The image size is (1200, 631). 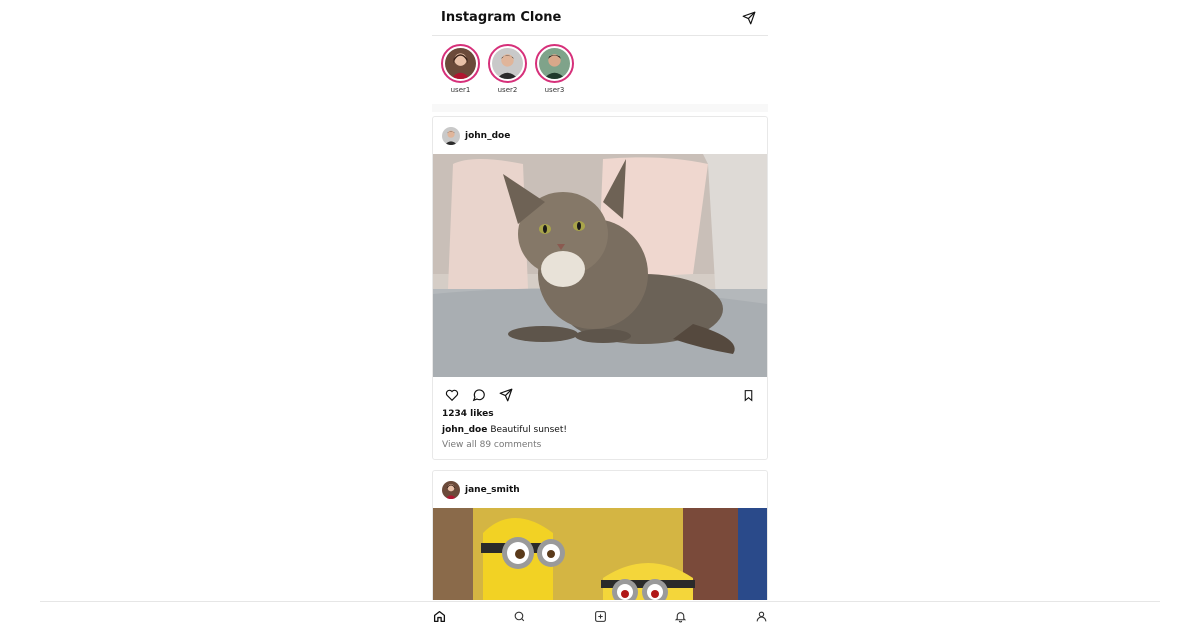 I want to click on story-username: user2, so click(x=507, y=90).